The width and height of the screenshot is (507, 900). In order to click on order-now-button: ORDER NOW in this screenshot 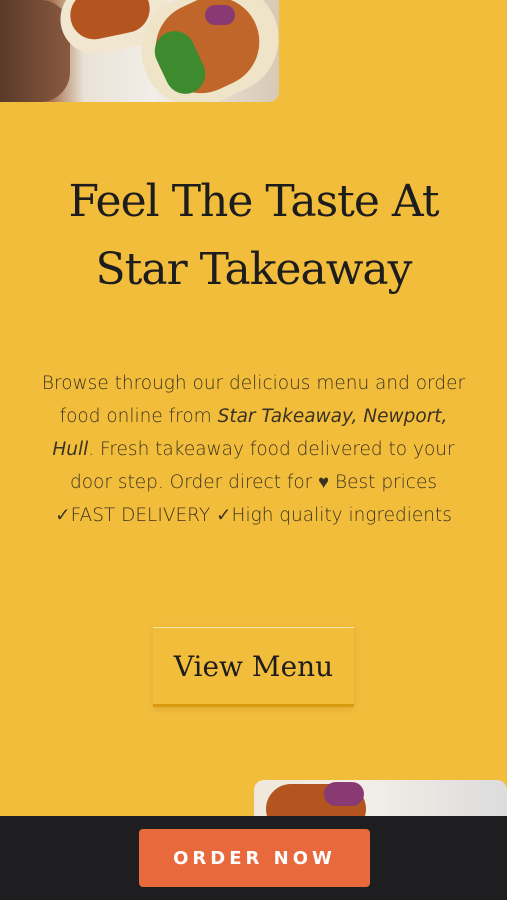, I will do `click(254, 858)`.